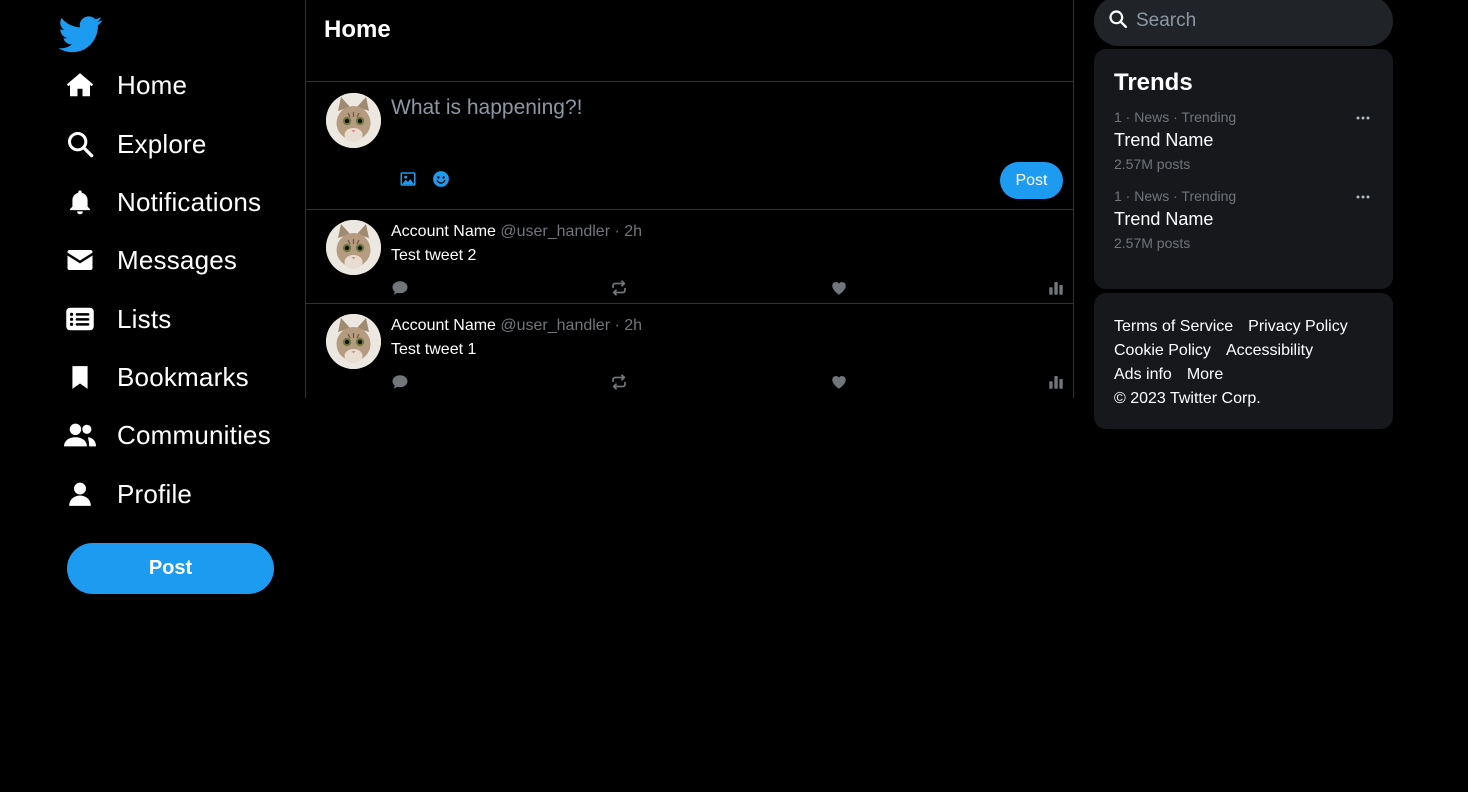  I want to click on nav-item-explore: Explore, so click(135, 144).